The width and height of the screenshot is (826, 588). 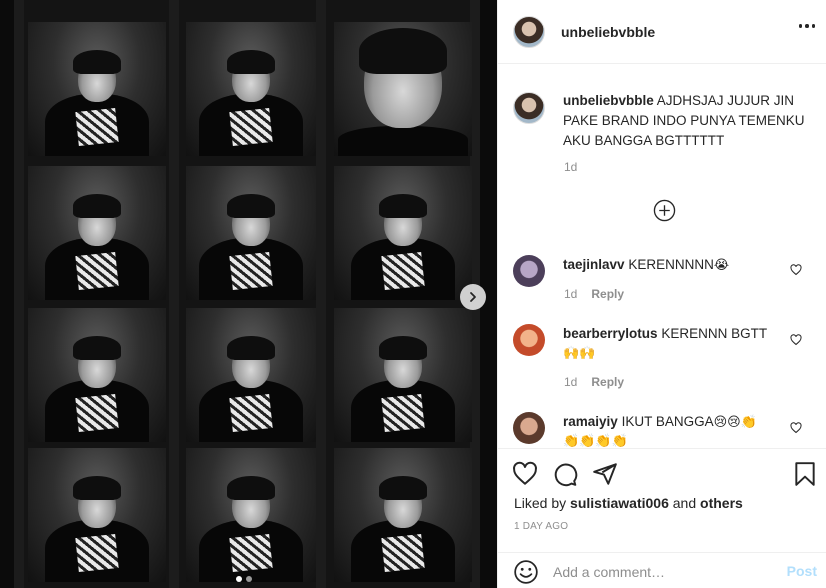 I want to click on sad-face-emoji: 😢😢👏, so click(x=735, y=421).